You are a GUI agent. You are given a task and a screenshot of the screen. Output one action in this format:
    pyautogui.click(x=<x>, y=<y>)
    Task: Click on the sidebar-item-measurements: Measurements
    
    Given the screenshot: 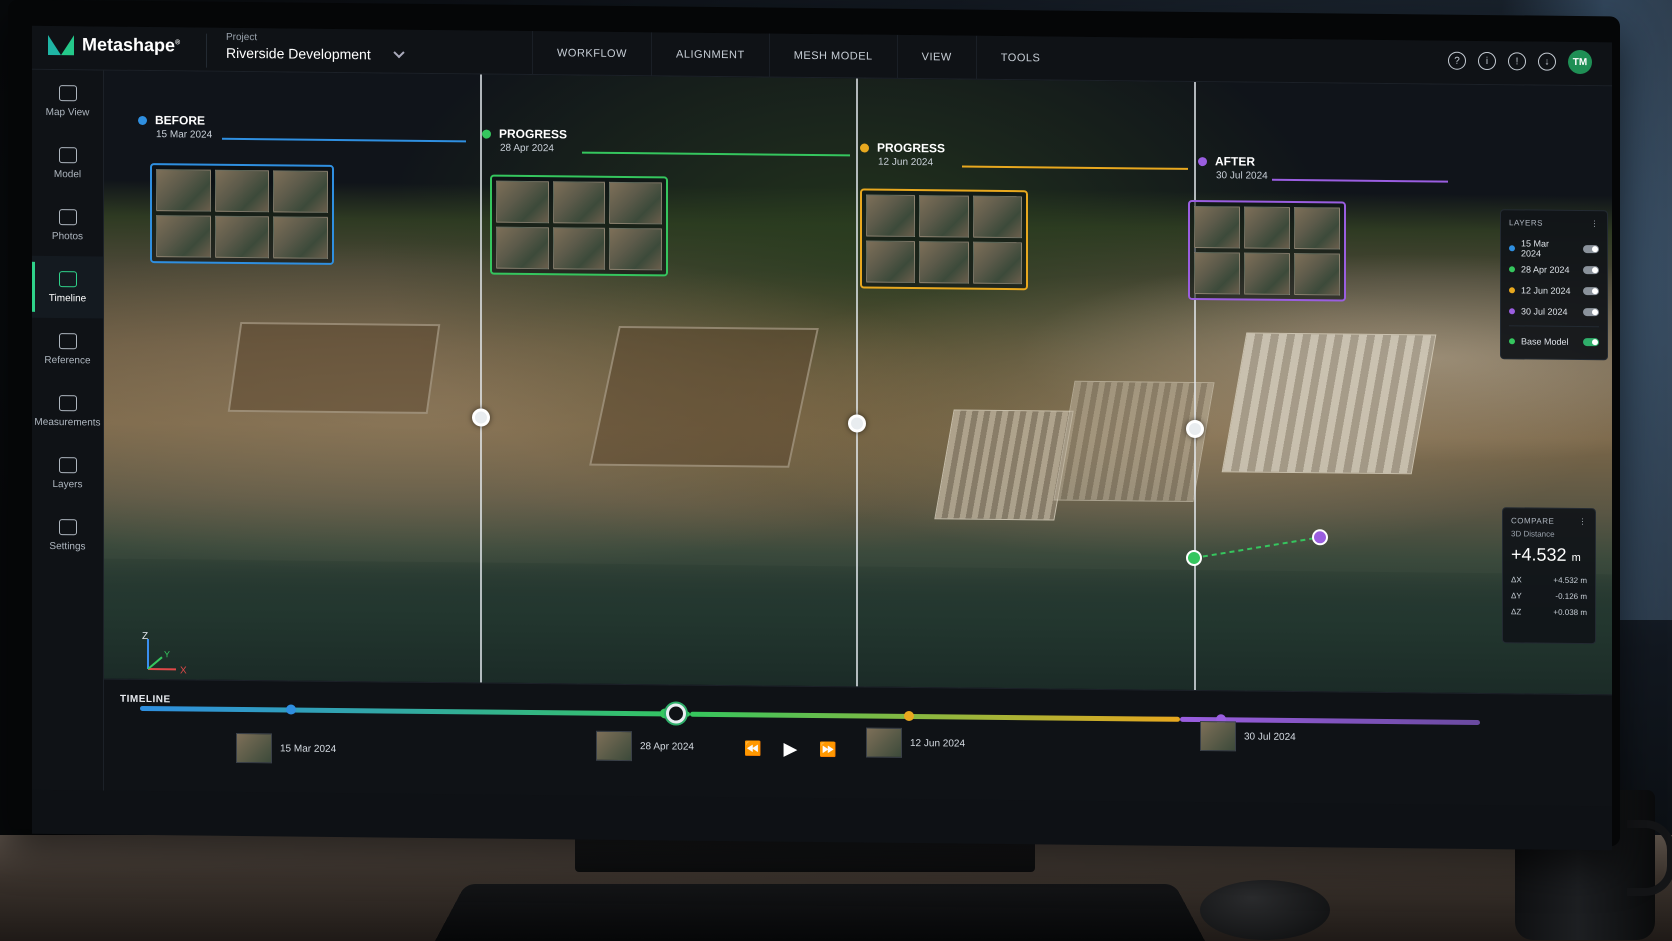 What is the action you would take?
    pyautogui.click(x=67, y=411)
    